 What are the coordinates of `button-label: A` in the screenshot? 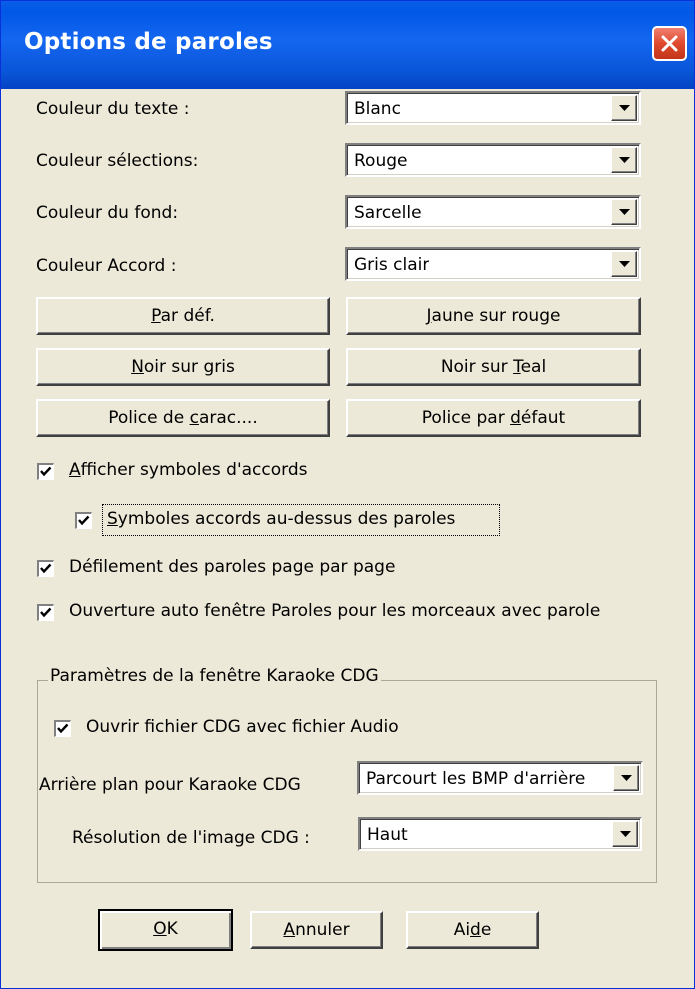 It's located at (289, 930).